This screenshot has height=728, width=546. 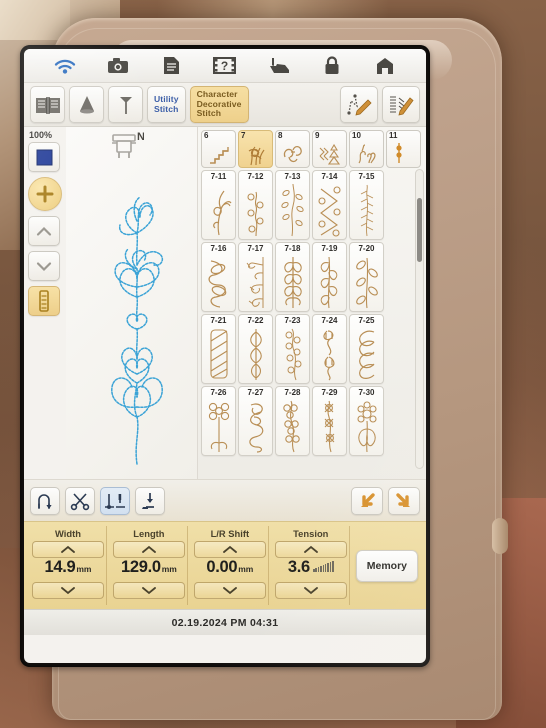 I want to click on stitch-code: 7-26, so click(x=218, y=392).